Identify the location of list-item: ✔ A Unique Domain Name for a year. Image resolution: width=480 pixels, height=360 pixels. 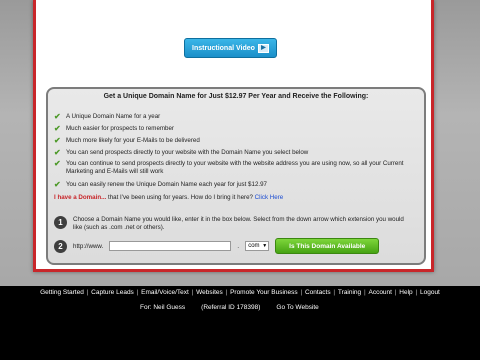
(107, 116).